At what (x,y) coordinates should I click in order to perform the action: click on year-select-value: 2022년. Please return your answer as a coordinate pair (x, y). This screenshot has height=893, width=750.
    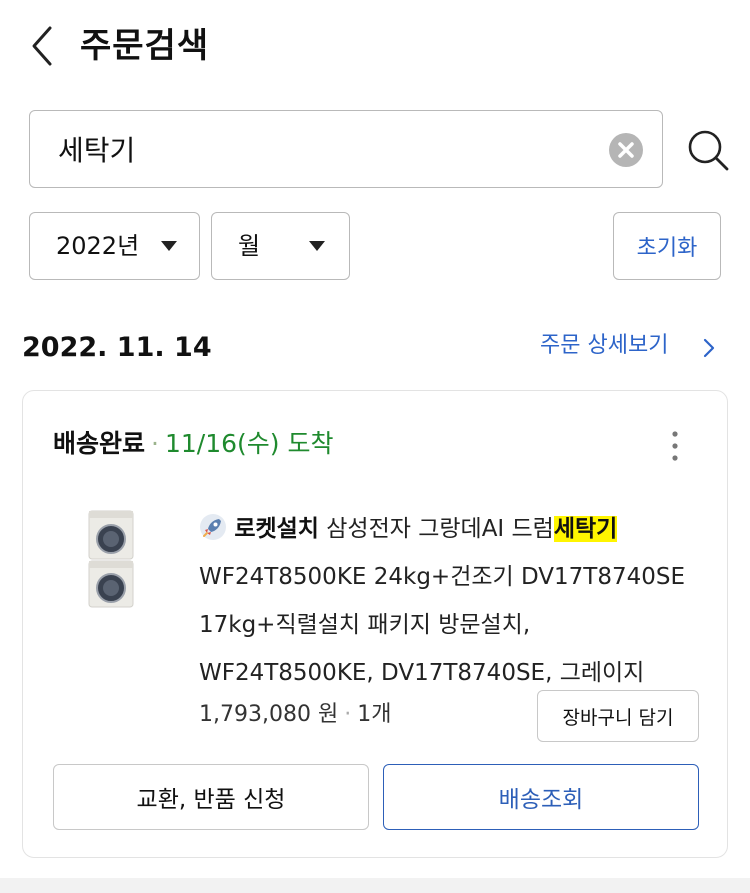
    Looking at the image, I should click on (98, 246).